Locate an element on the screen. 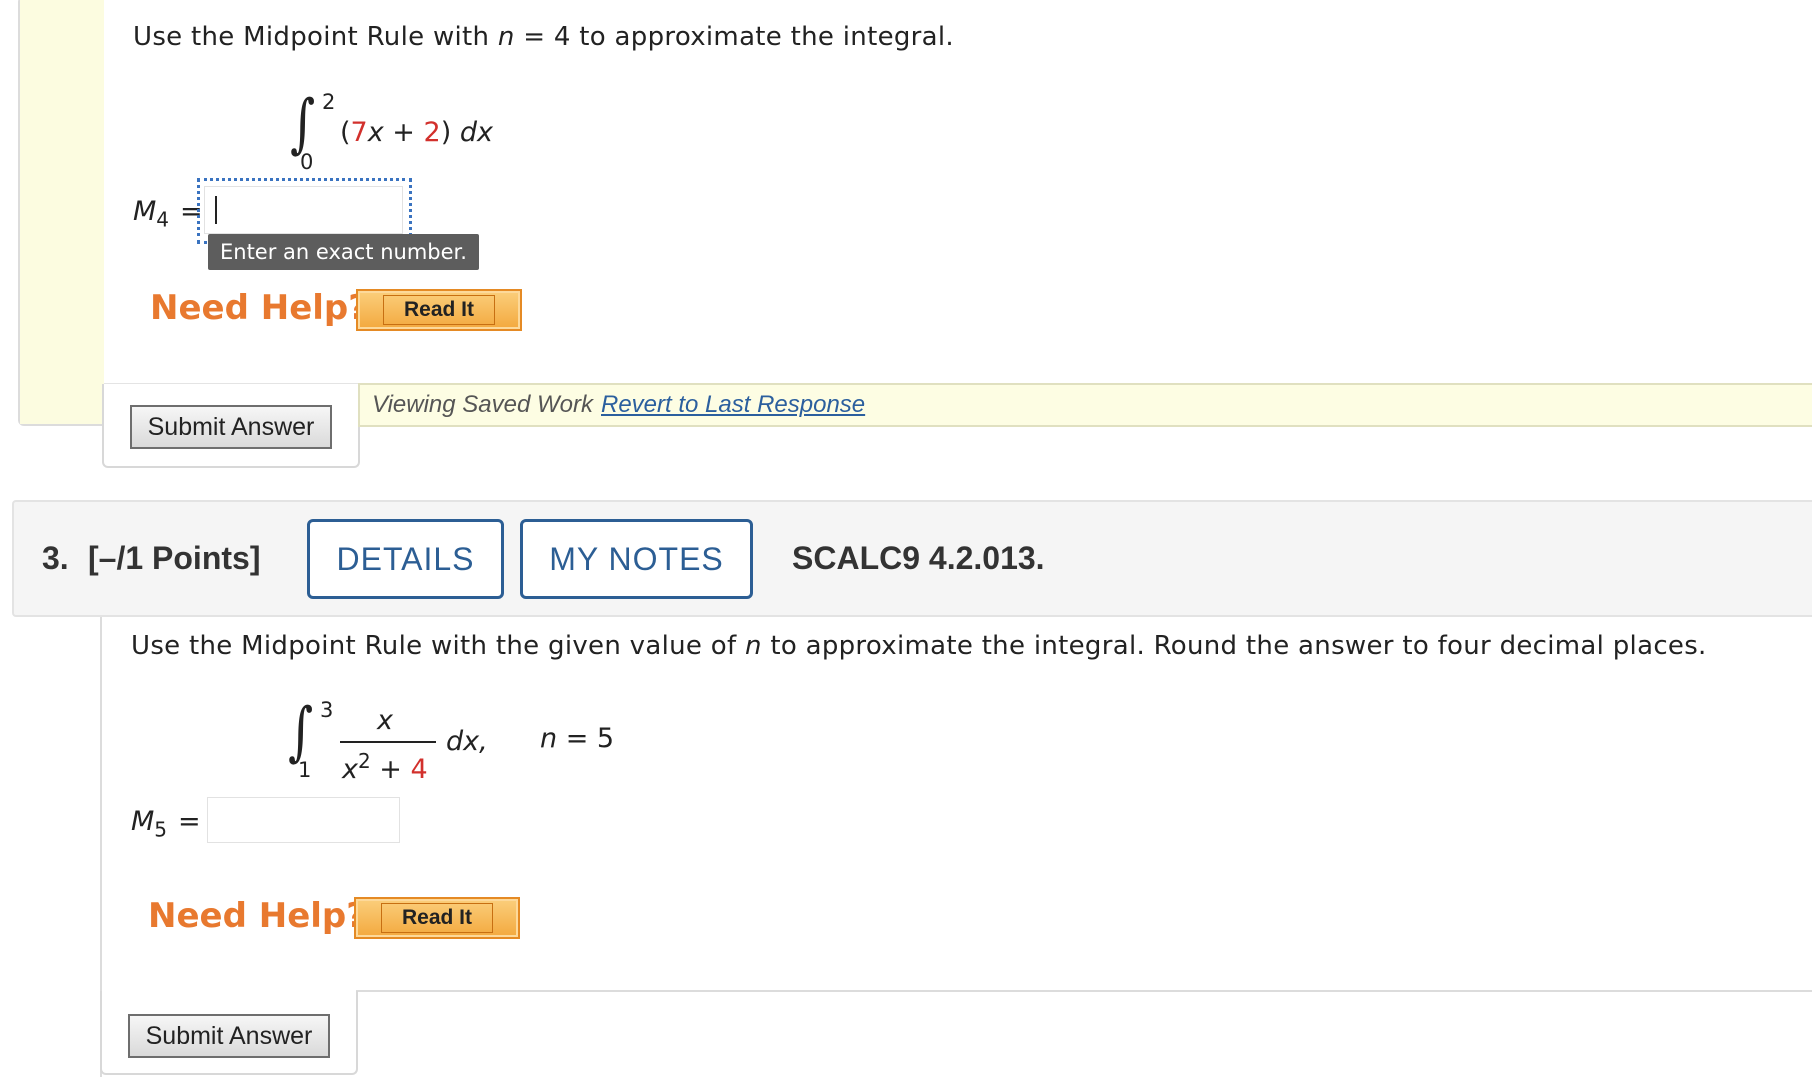  equals-sign: = is located at coordinates (189, 821).